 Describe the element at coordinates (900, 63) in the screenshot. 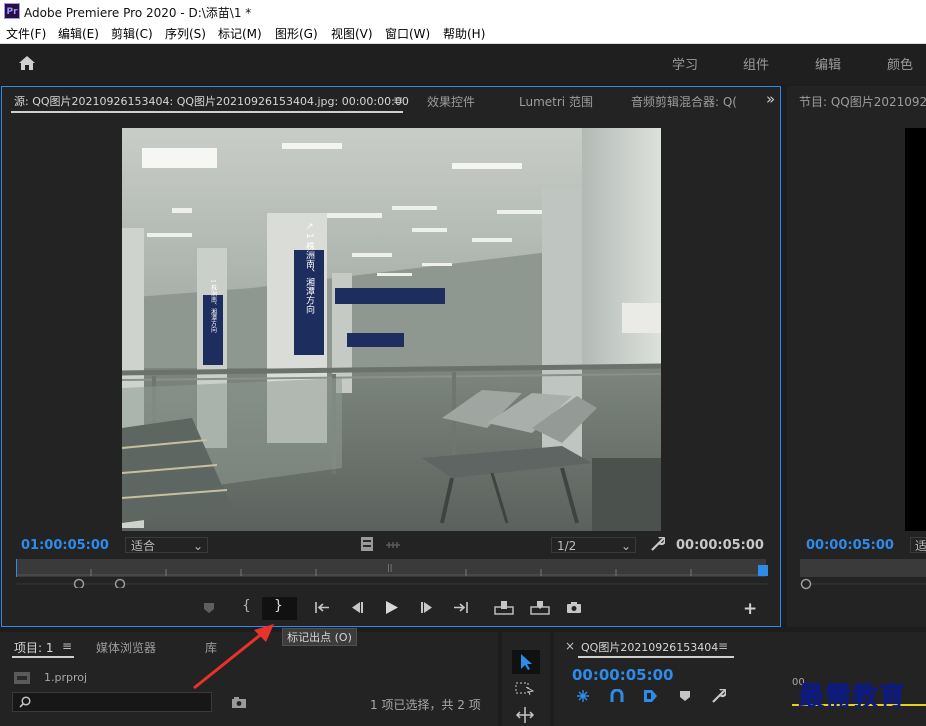

I see `workspace-tab-color: 颜色` at that location.